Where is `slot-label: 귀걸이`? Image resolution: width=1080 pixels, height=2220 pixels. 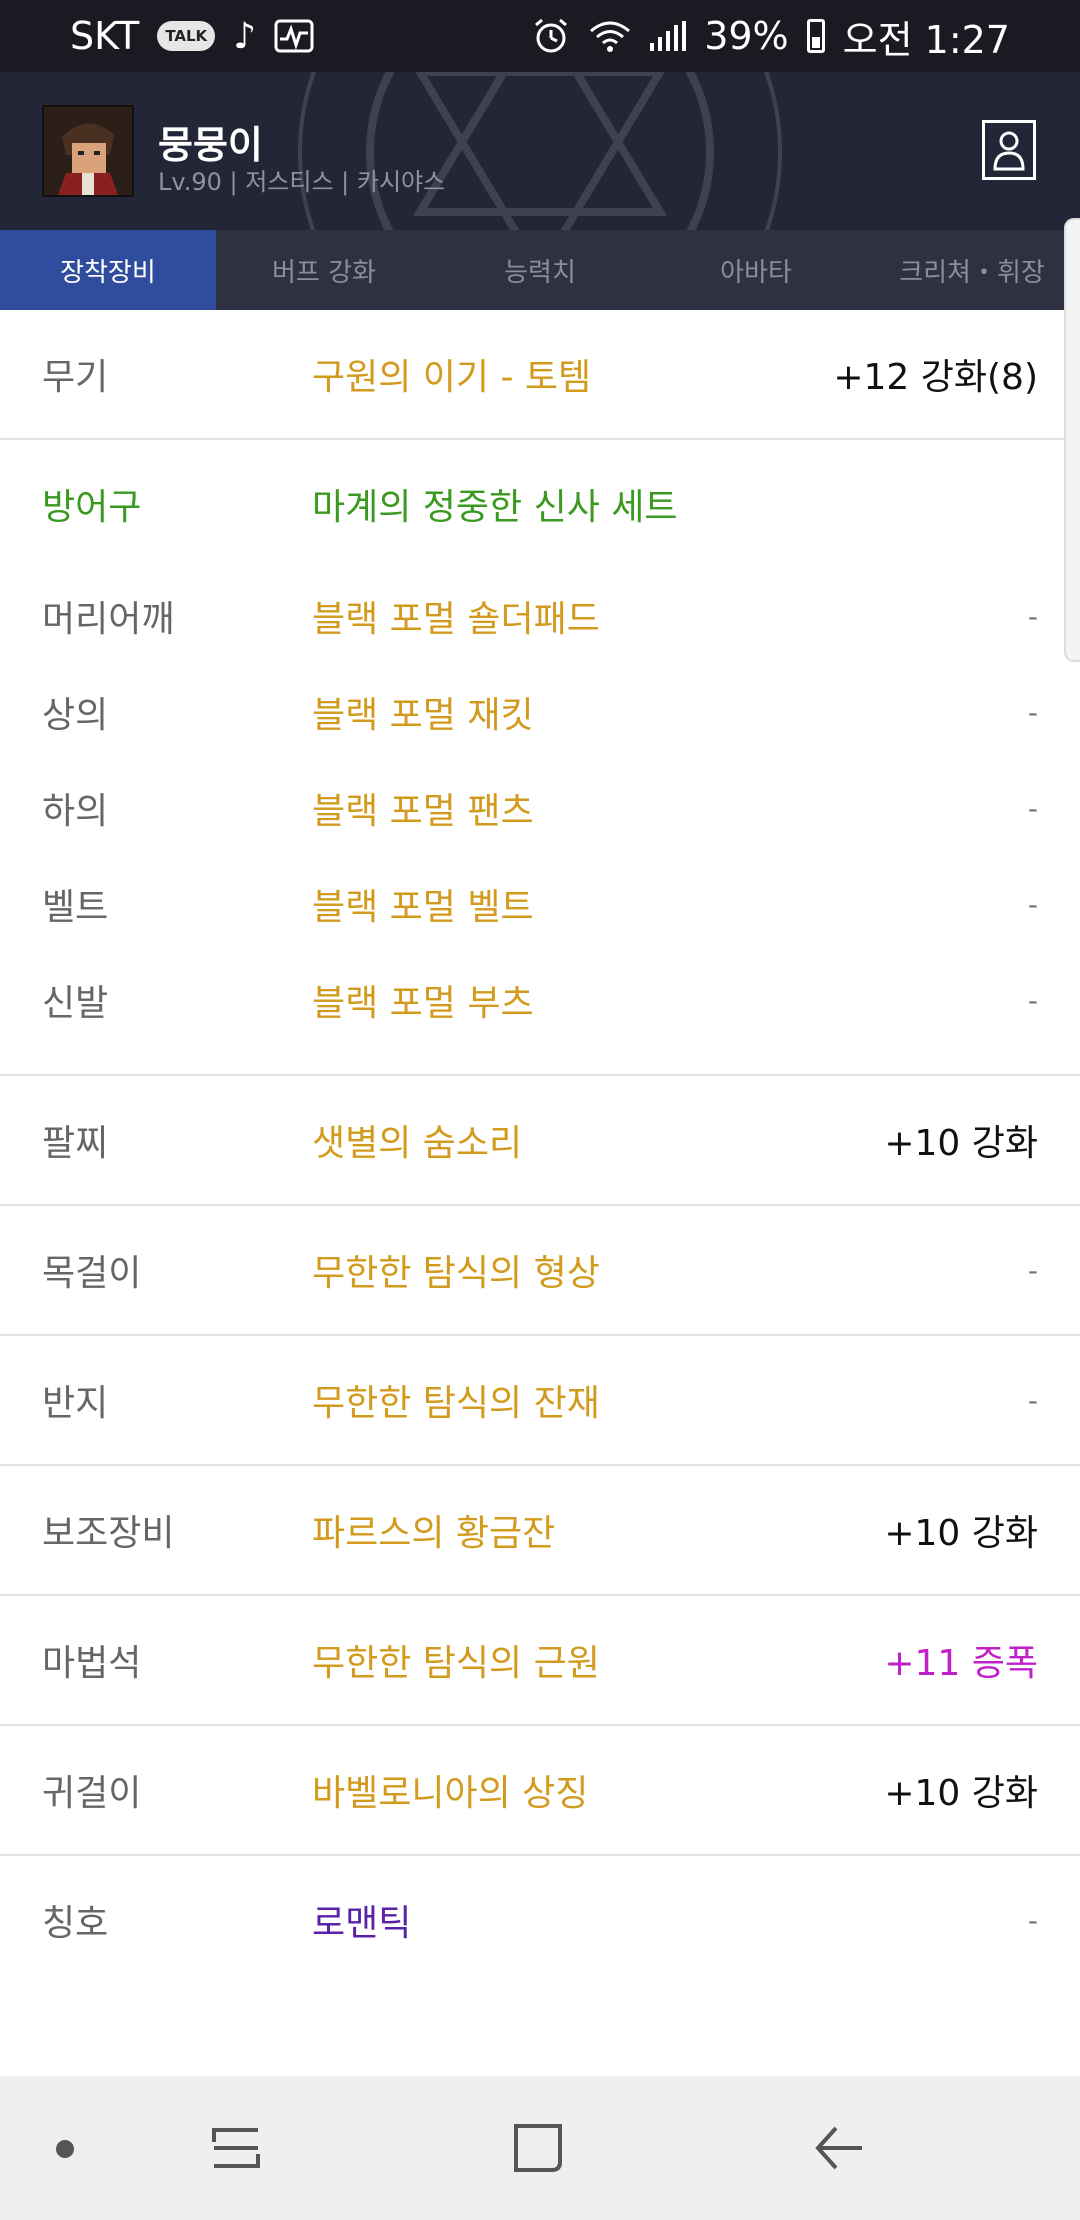 slot-label: 귀걸이 is located at coordinates (92, 1793).